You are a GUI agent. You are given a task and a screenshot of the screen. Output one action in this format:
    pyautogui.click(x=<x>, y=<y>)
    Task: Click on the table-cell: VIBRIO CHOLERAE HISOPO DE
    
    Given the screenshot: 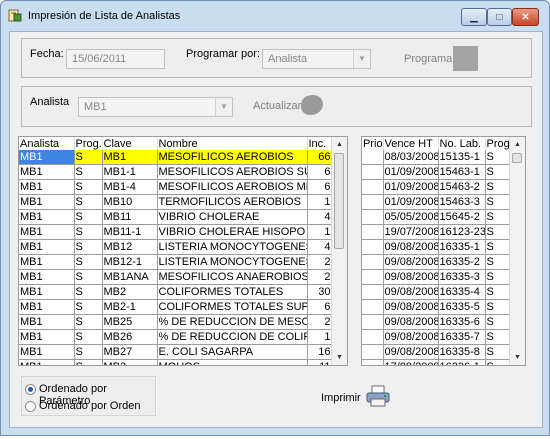 What is the action you would take?
    pyautogui.click(x=232, y=232)
    